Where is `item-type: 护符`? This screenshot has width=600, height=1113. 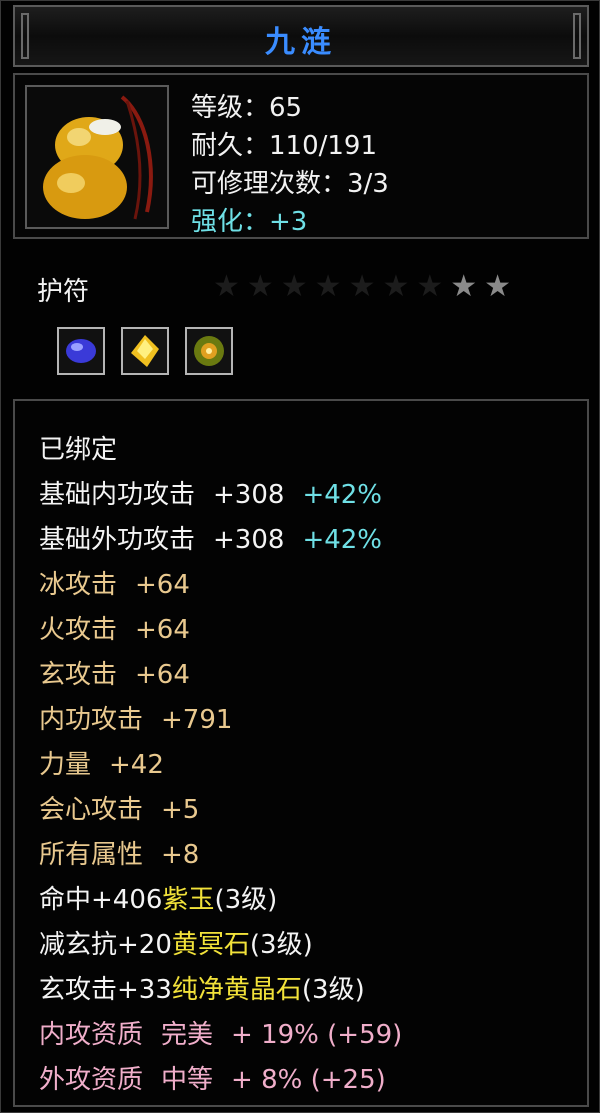
item-type: 护符 is located at coordinates (63, 292).